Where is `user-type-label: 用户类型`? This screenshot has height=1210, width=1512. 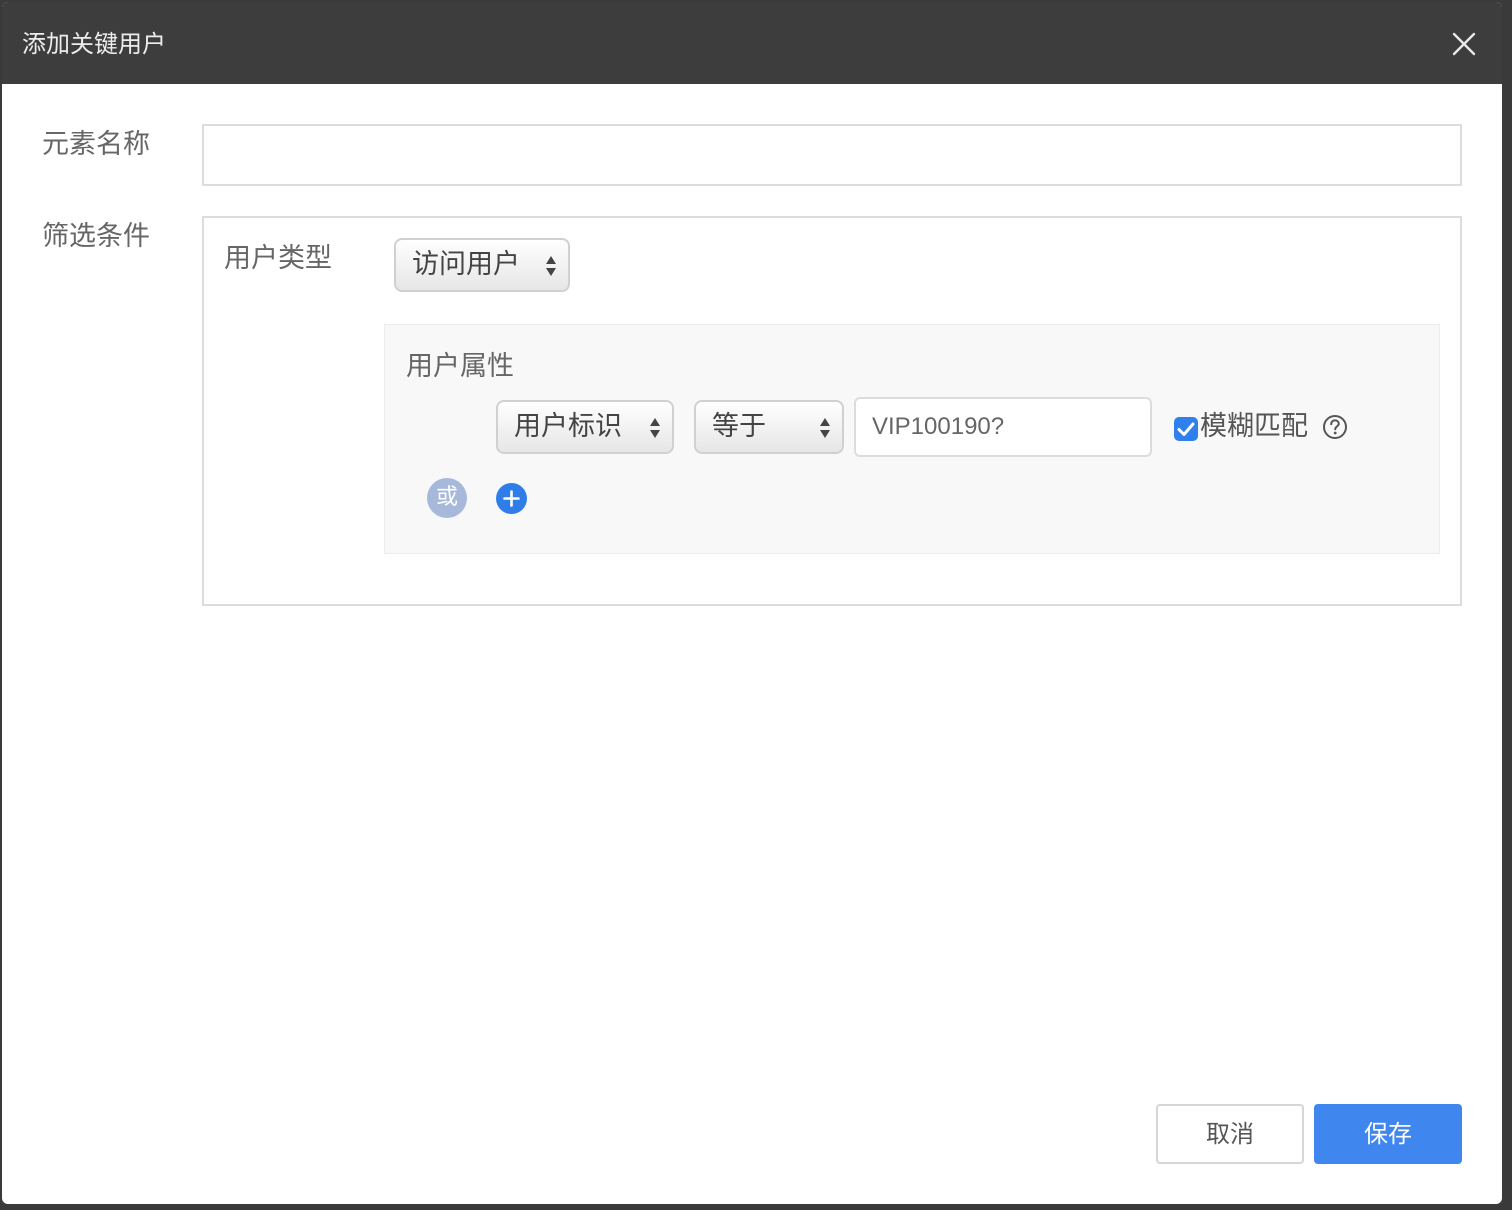 user-type-label: 用户类型 is located at coordinates (278, 258).